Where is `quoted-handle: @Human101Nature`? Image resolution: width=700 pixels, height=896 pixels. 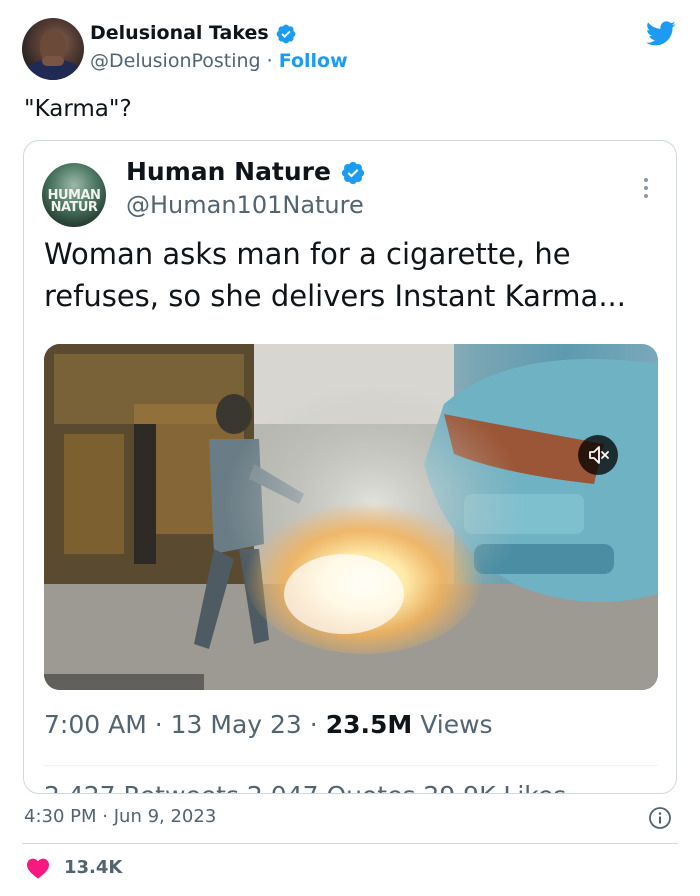
quoted-handle: @Human101Nature is located at coordinates (245, 205).